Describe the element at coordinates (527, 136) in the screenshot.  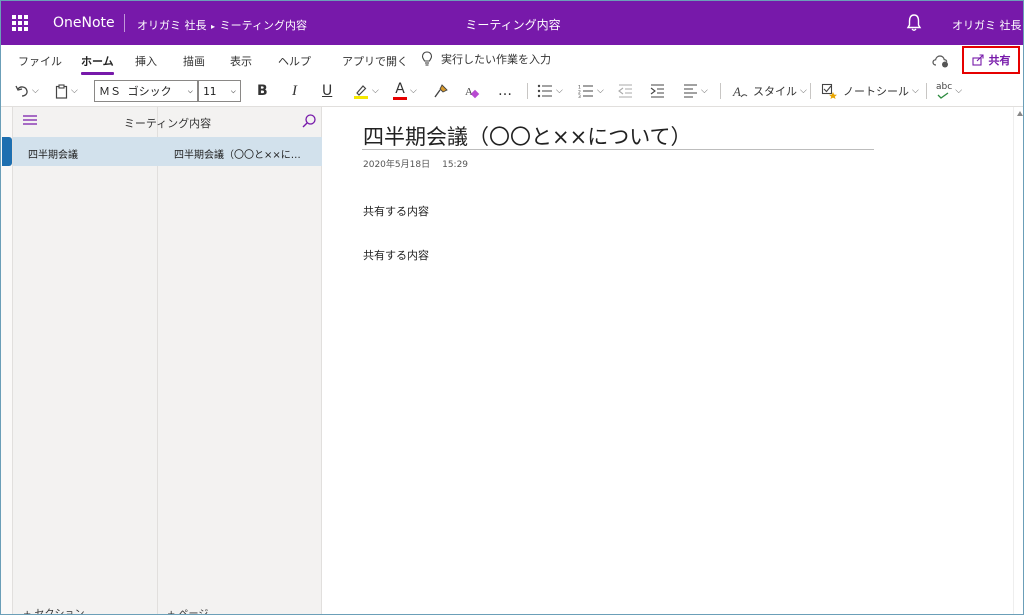
I see `page-title: 四半期会議（〇〇と××について）` at that location.